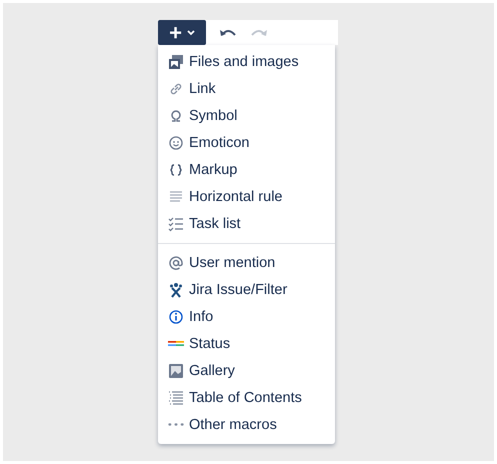 Image resolution: width=497 pixels, height=464 pixels. Describe the element at coordinates (246, 397) in the screenshot. I see `menu-item: Table of Contents` at that location.